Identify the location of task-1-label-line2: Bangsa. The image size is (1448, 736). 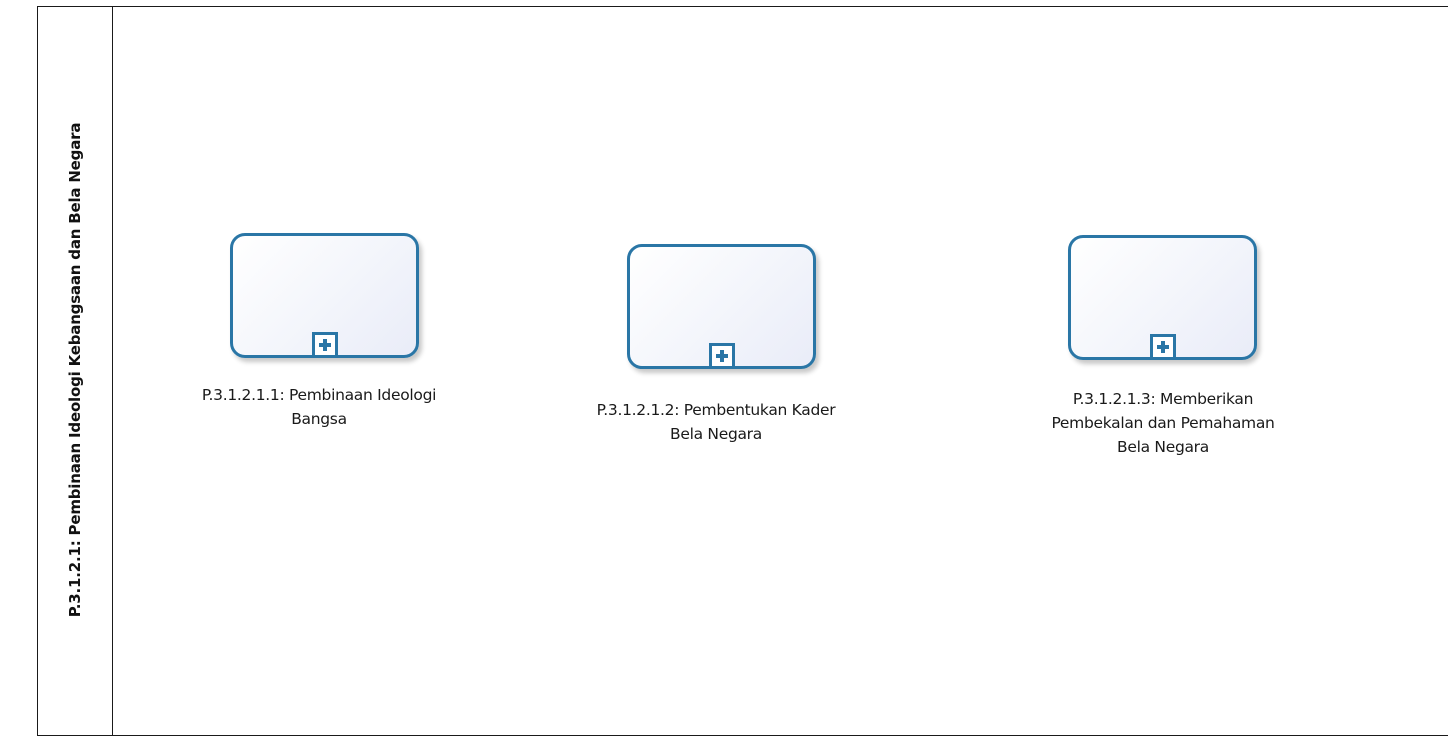
(319, 419).